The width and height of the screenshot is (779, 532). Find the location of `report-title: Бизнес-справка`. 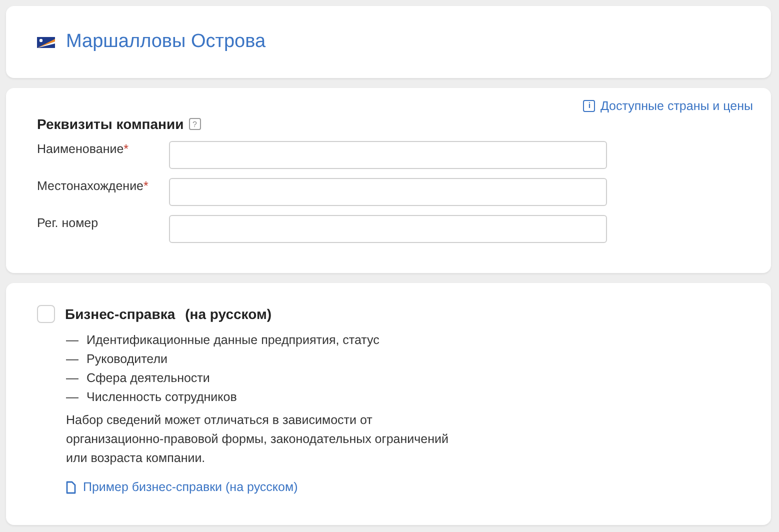

report-title: Бизнес-справка is located at coordinates (120, 314).